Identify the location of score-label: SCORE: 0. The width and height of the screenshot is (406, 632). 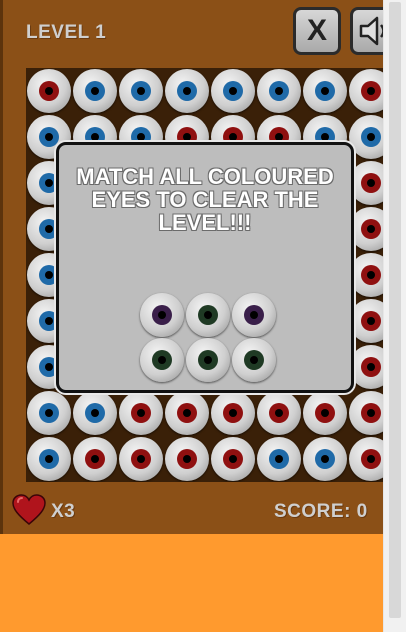
(321, 511).